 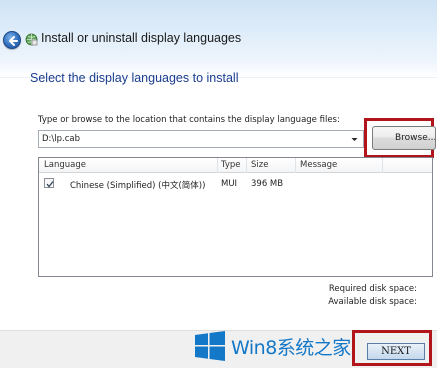 I want to click on windows-logo-icon, so click(x=210, y=346).